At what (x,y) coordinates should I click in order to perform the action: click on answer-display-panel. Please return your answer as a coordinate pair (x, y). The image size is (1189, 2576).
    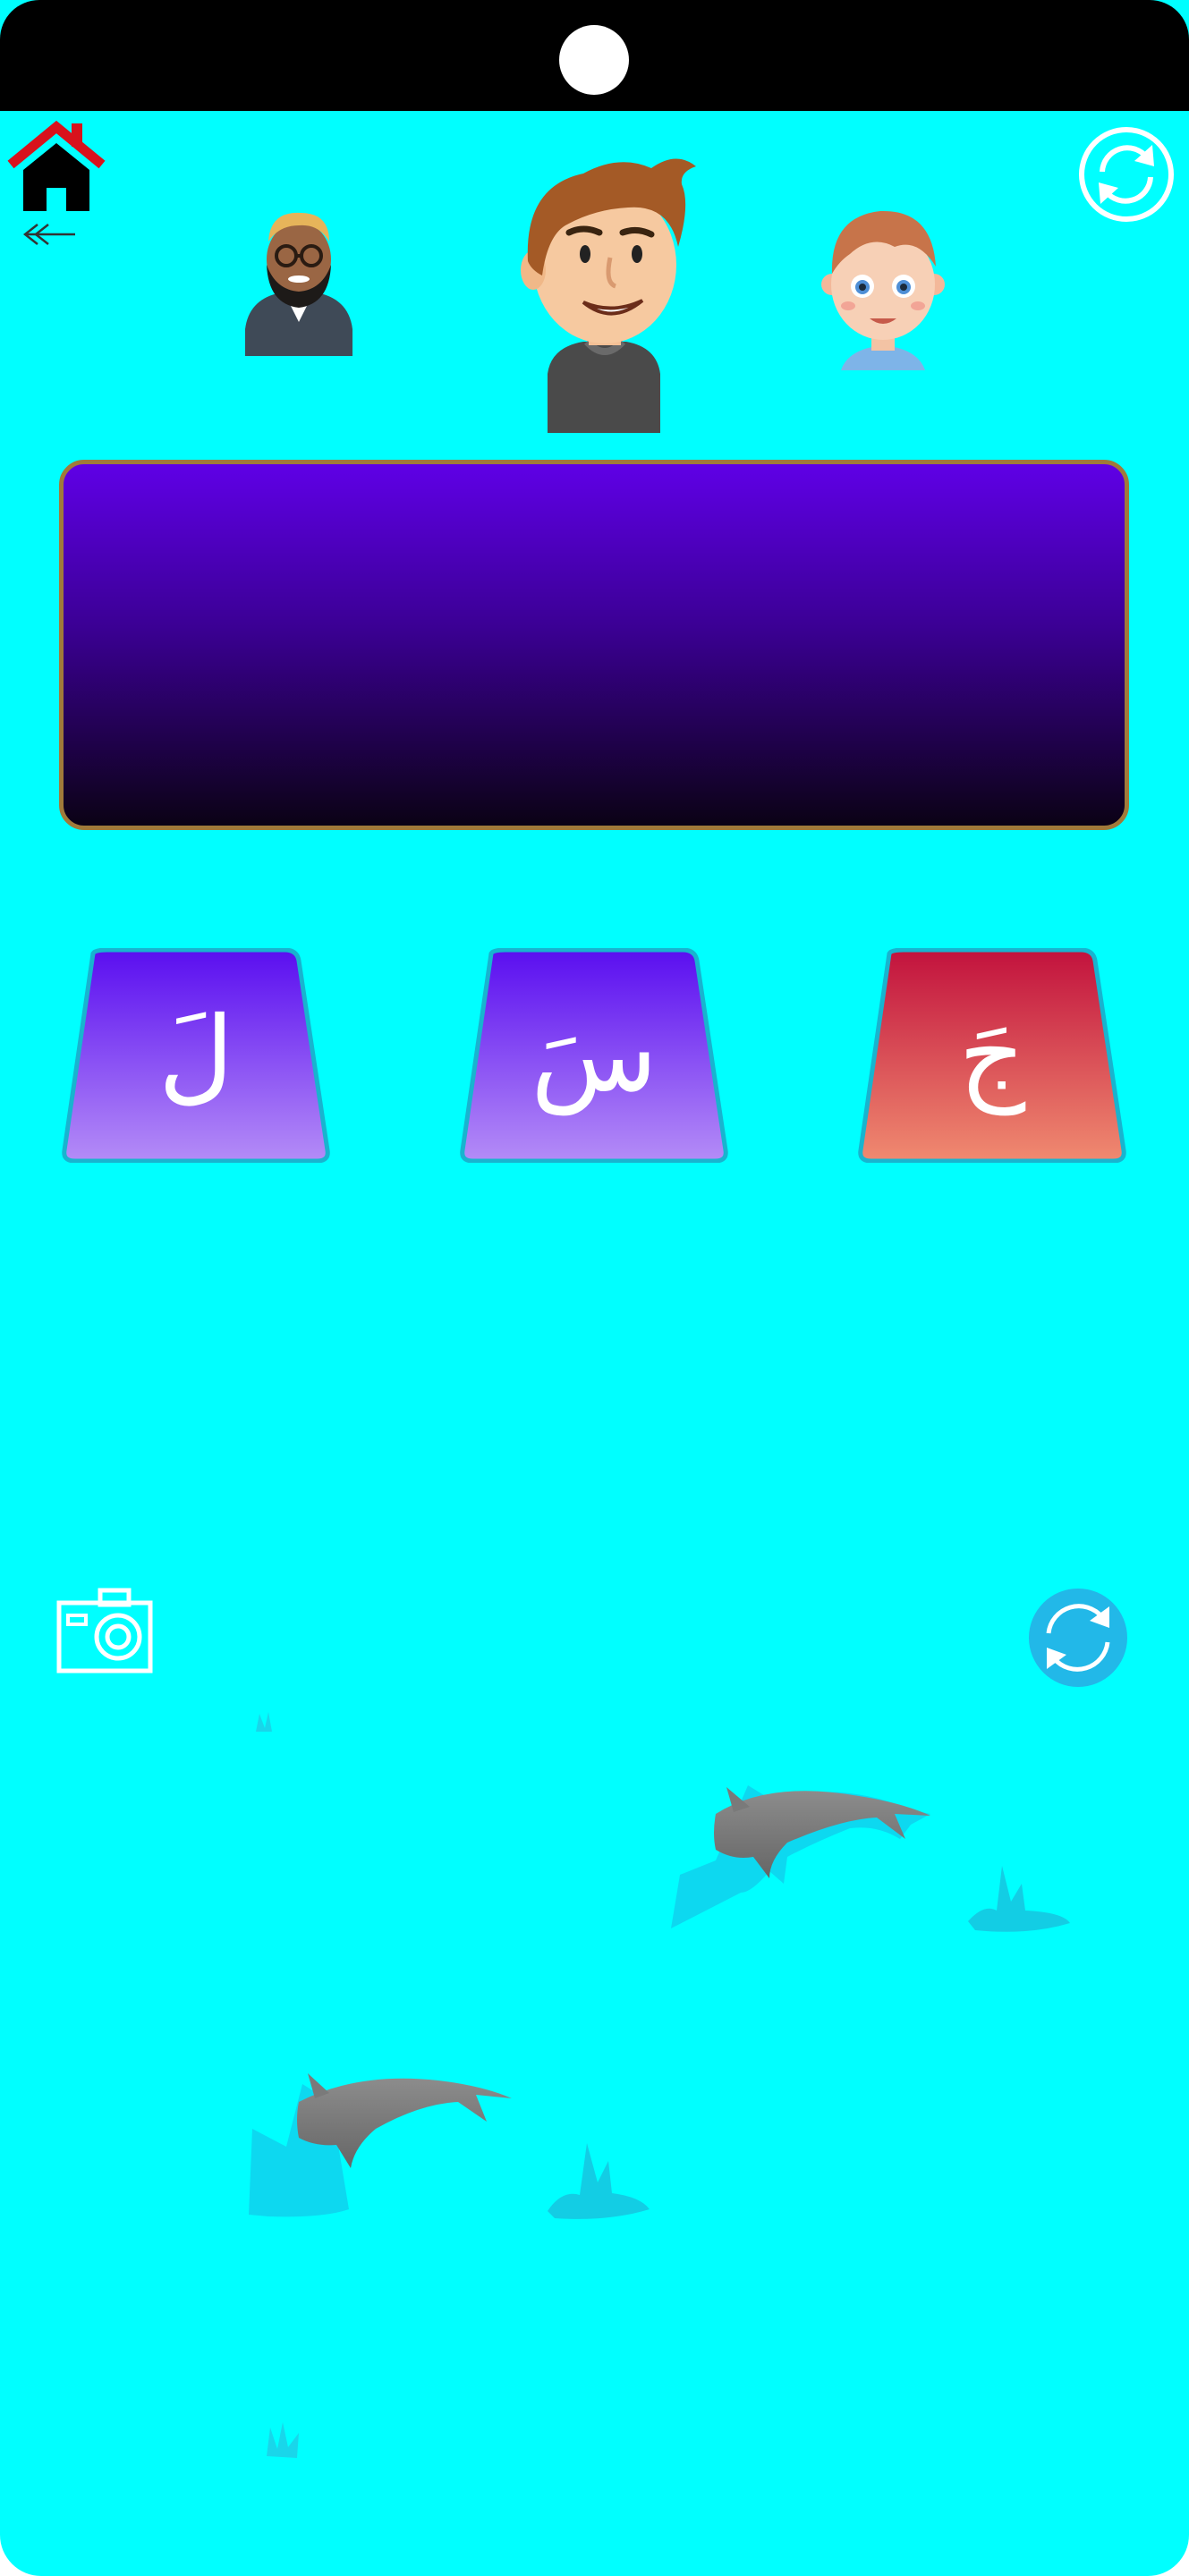
    Looking at the image, I should click on (594, 645).